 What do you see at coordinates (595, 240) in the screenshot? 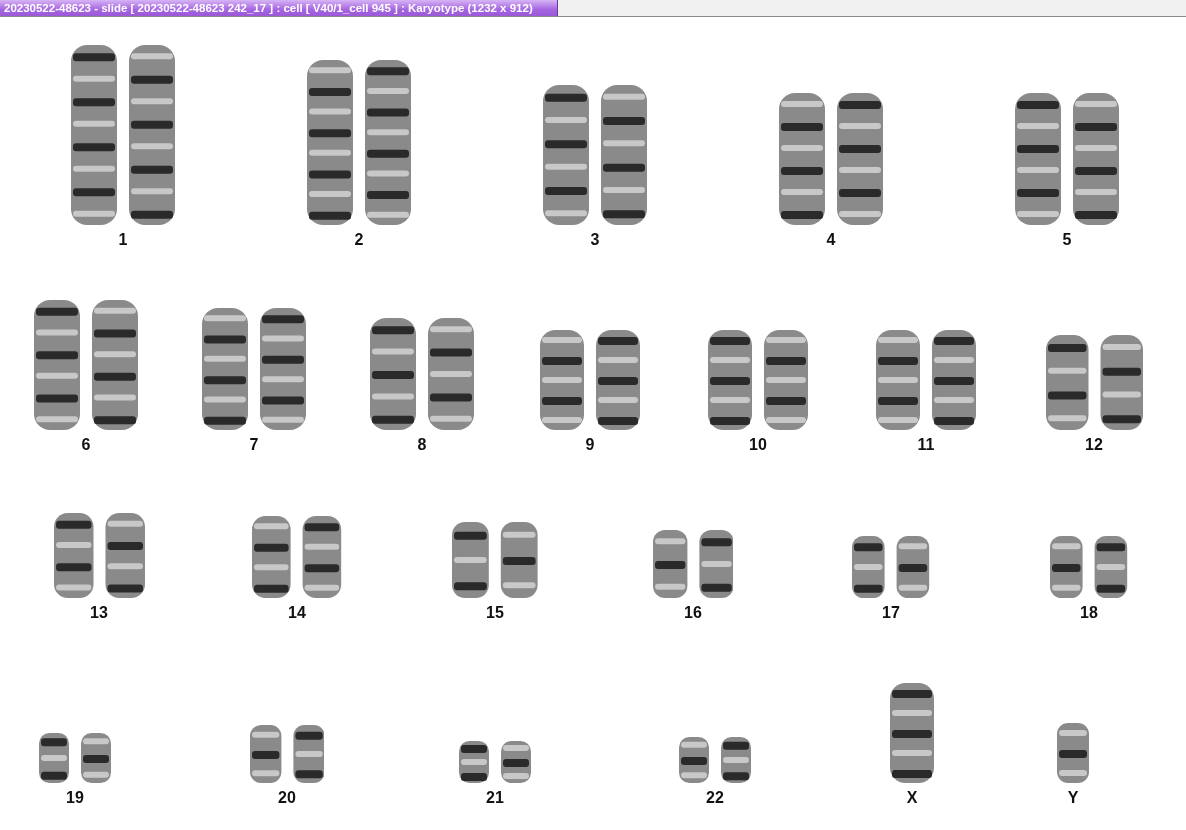
I see `chromosome-label: 3` at bounding box center [595, 240].